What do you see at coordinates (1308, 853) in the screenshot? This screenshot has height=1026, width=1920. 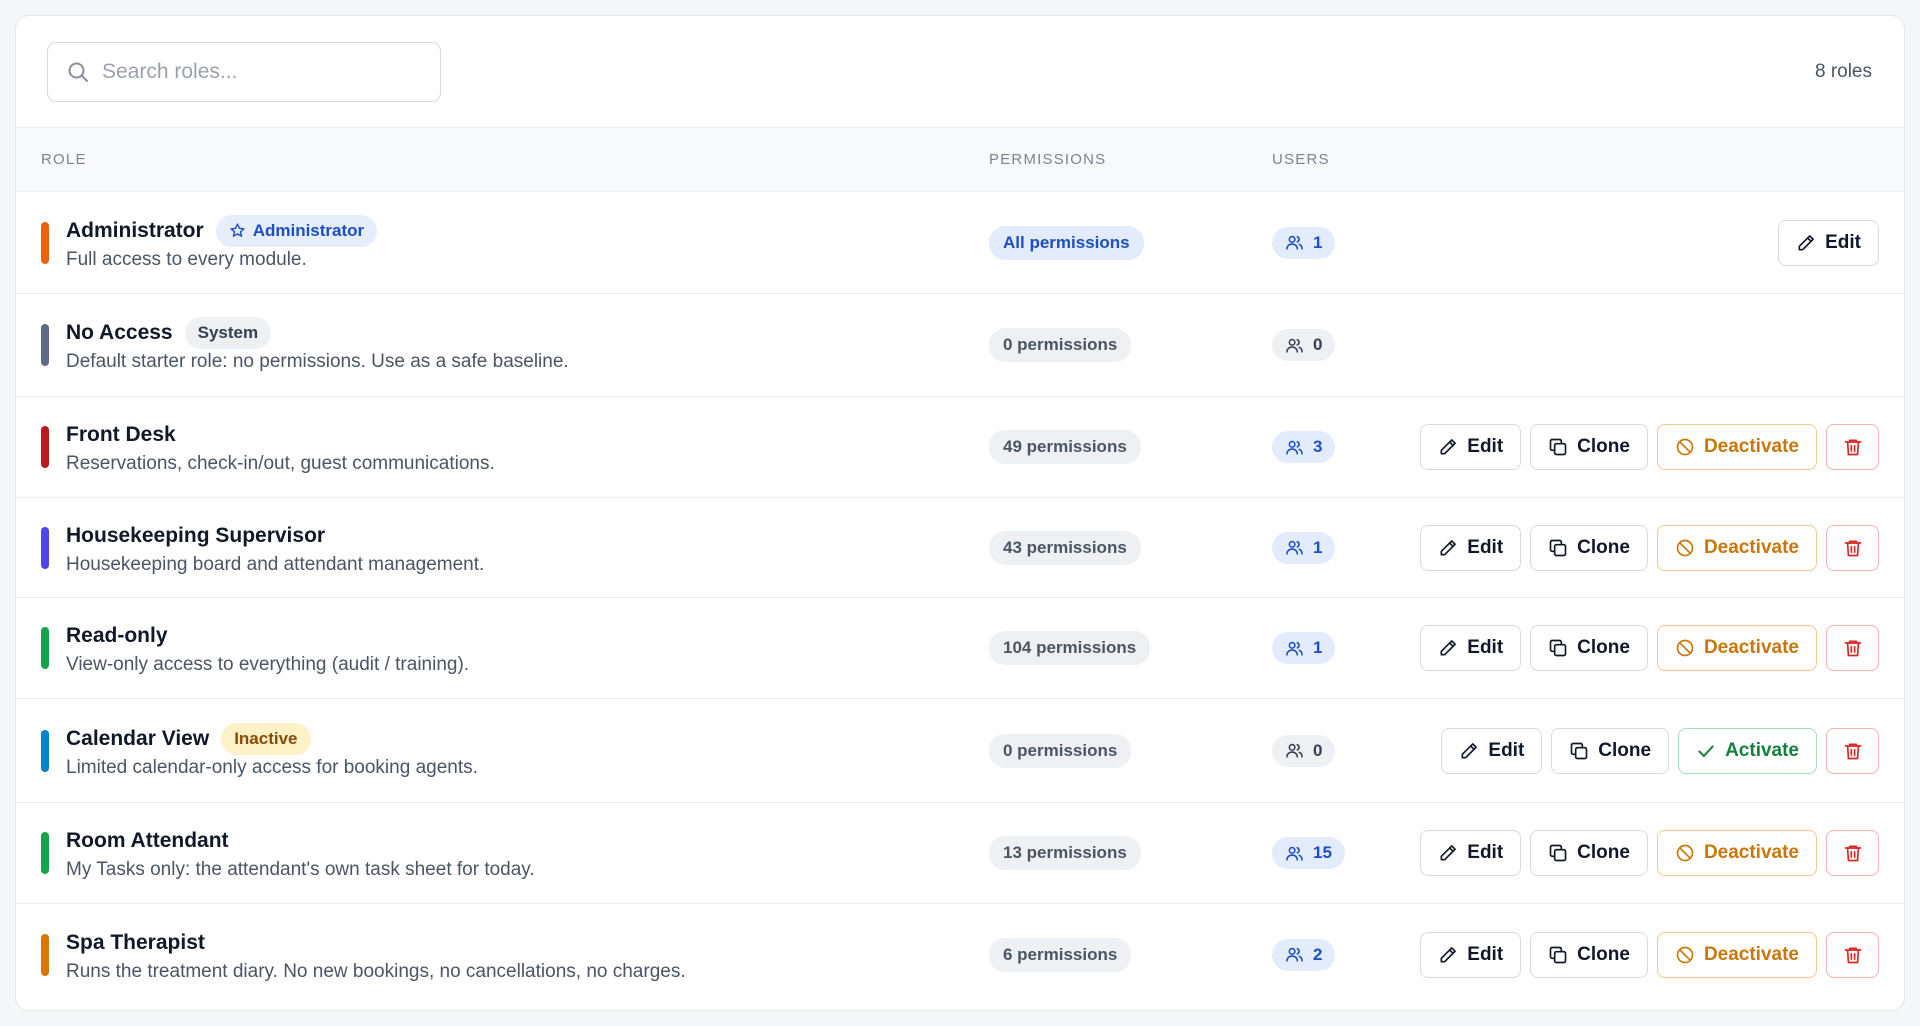 I see `users-badge: 15` at bounding box center [1308, 853].